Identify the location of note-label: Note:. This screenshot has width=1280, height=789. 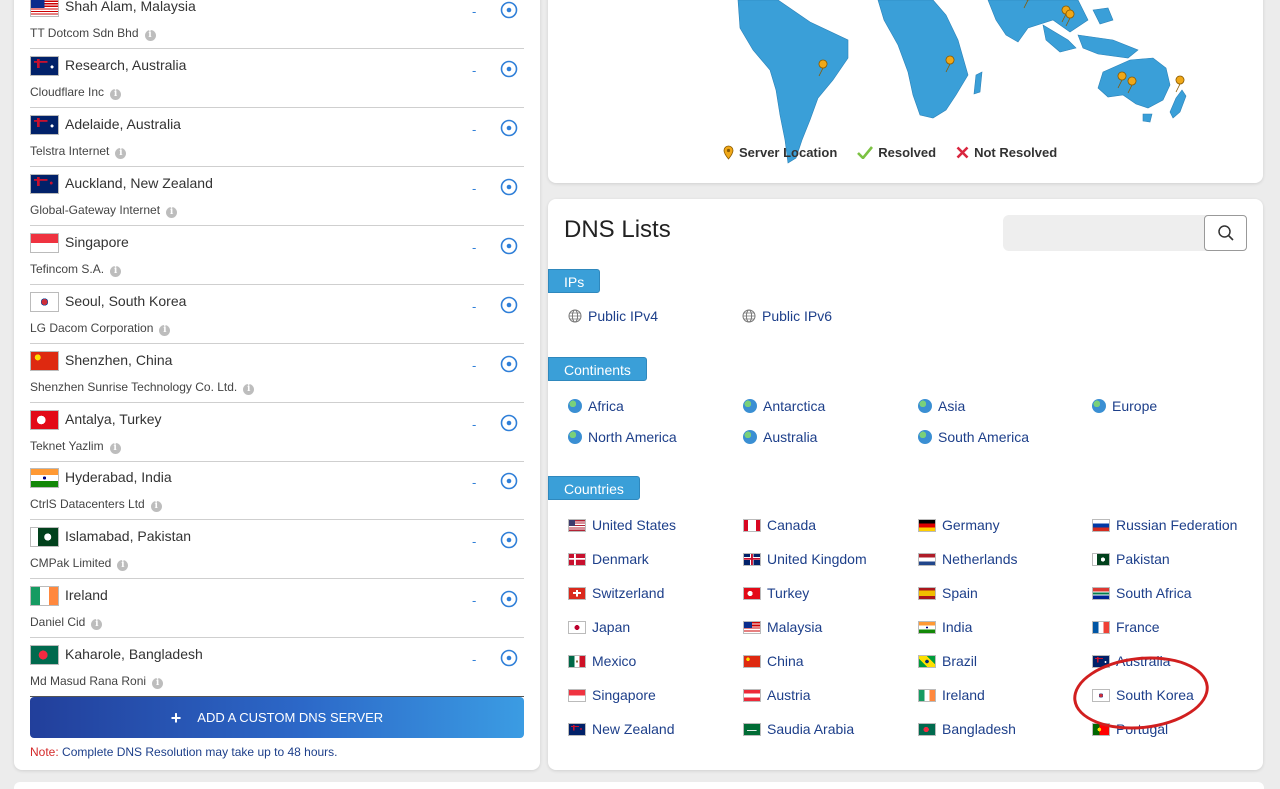
(44, 752).